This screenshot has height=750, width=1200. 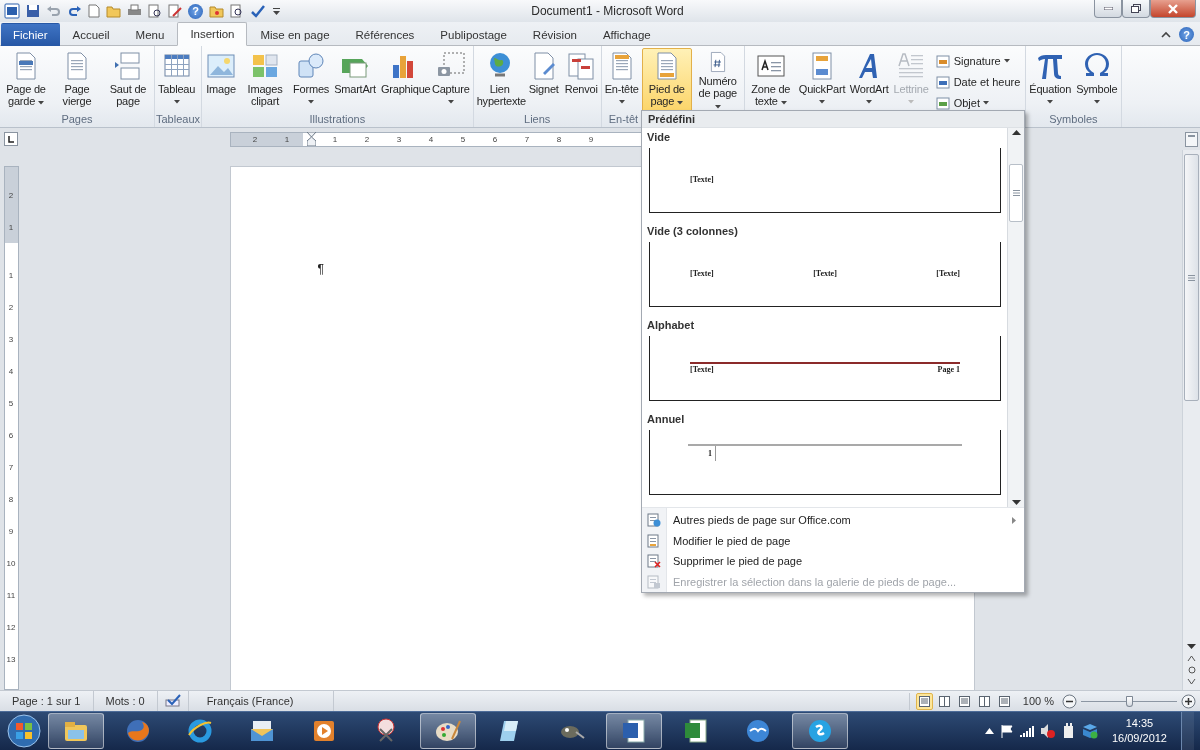 I want to click on ribbon-button: SmartArt, so click(x=355, y=80).